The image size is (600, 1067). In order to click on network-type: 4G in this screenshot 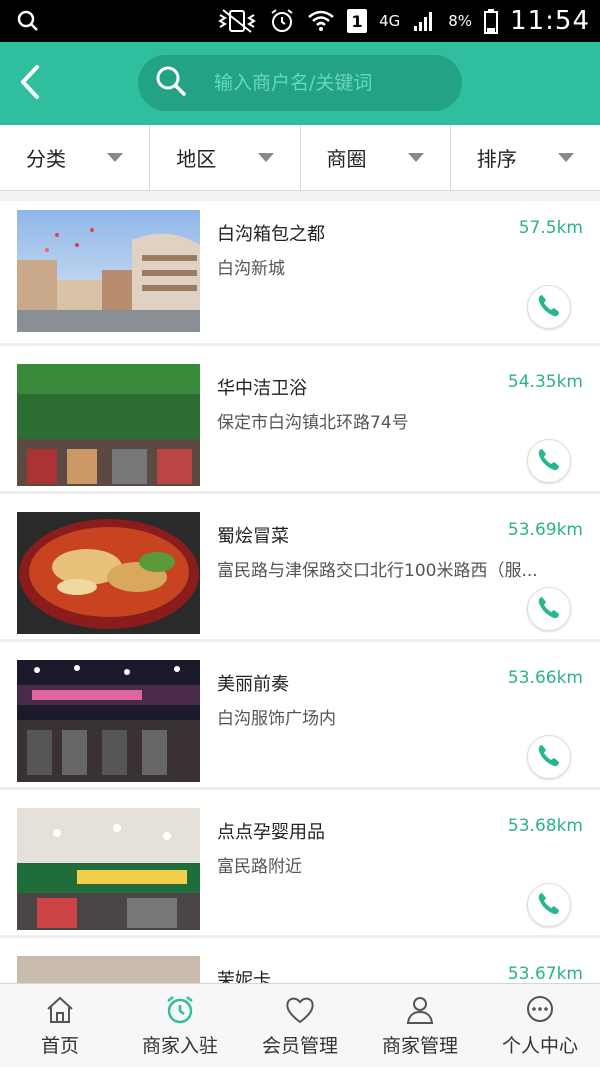, I will do `click(390, 21)`.